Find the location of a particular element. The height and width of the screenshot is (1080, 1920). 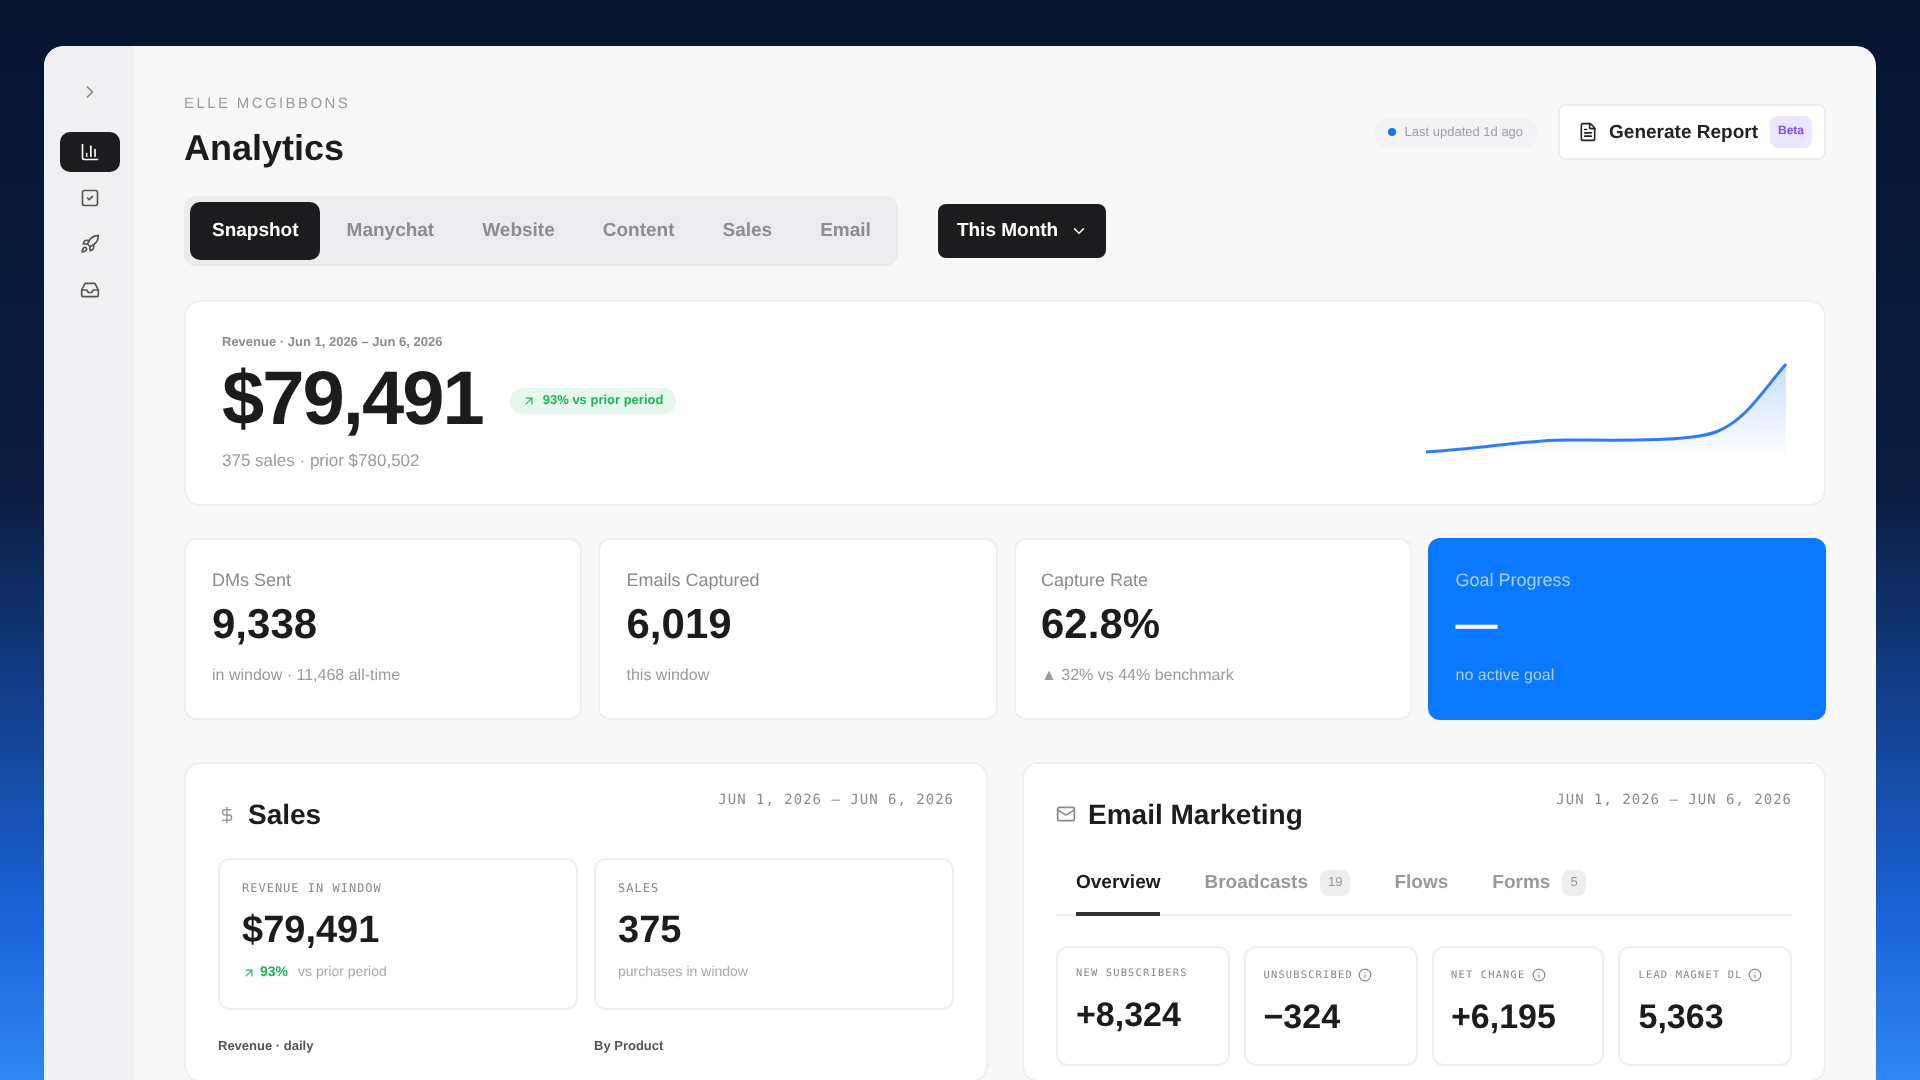

metric-value: +6,195 is located at coordinates (1504, 1018).